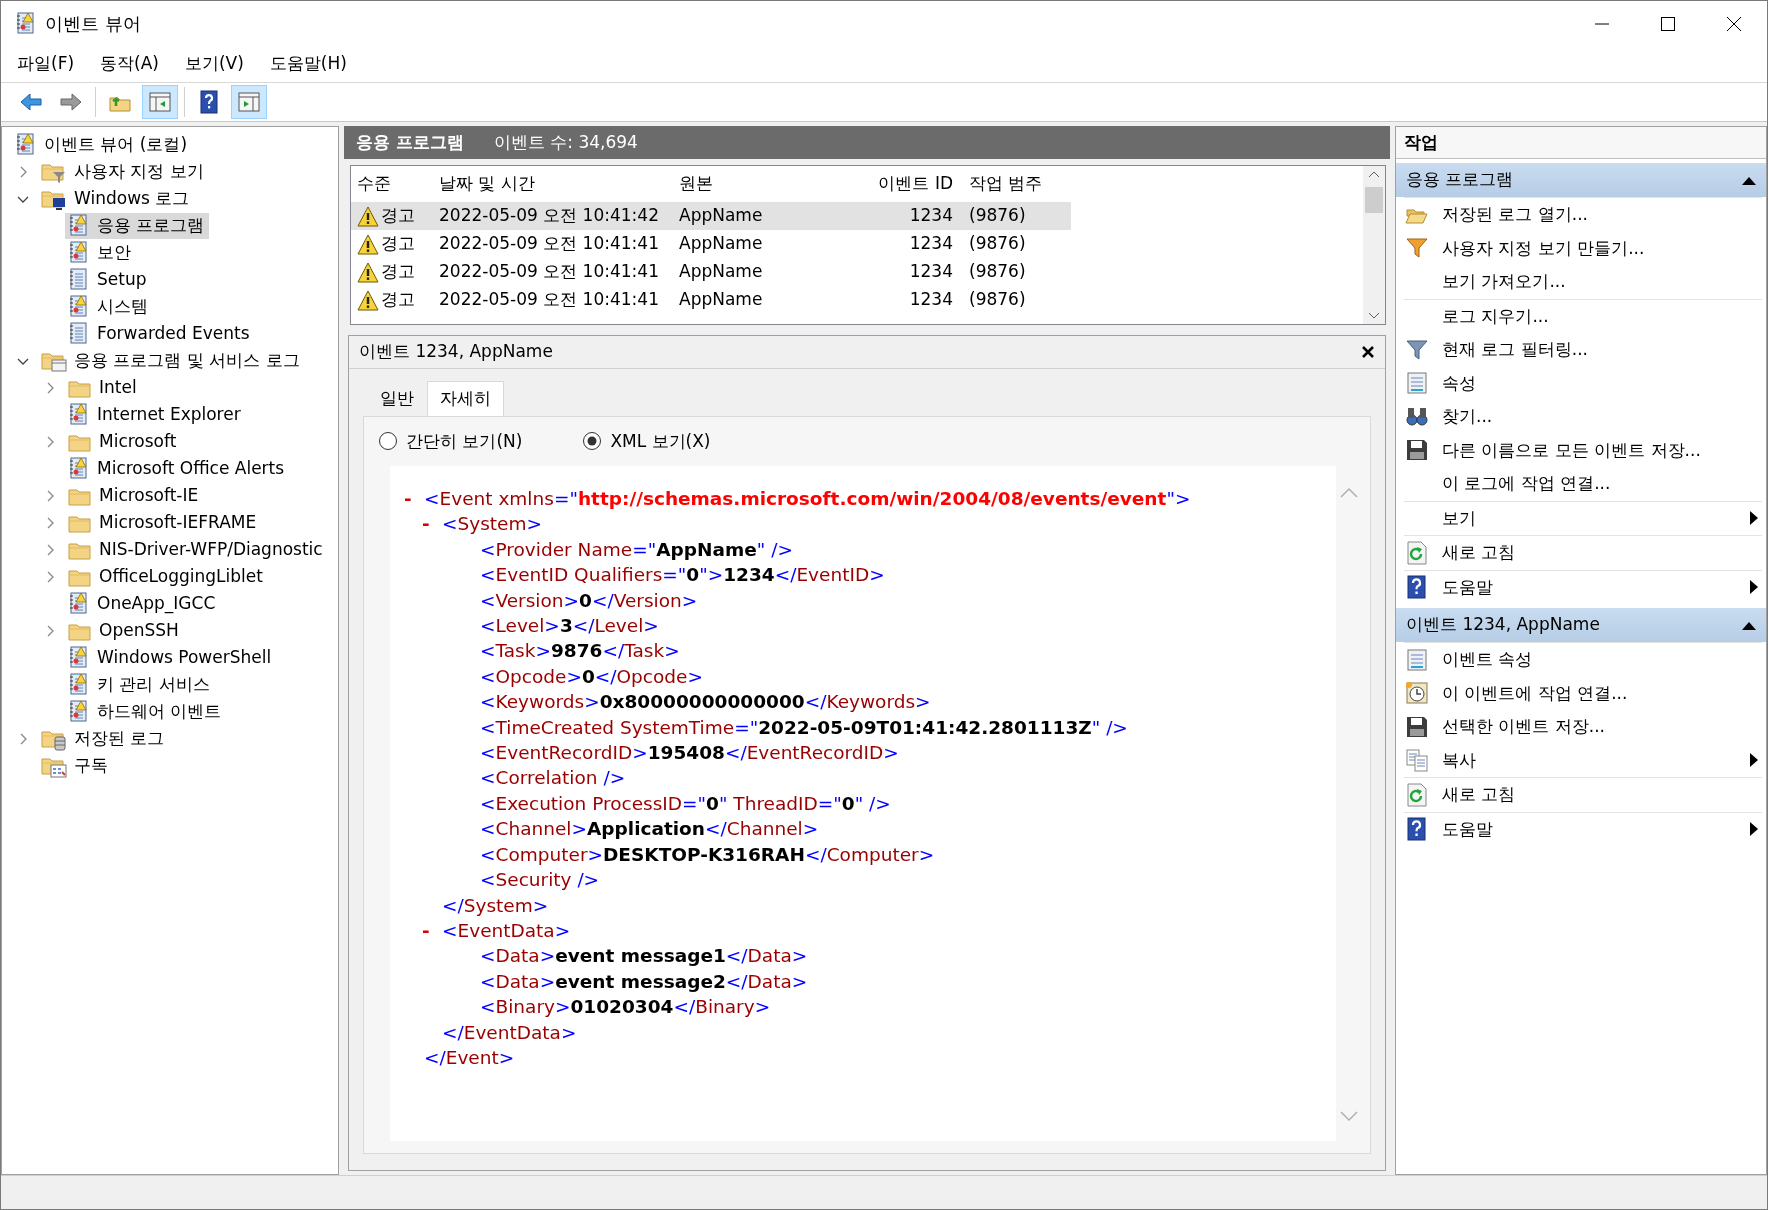  I want to click on maximize-icon, so click(1668, 23).